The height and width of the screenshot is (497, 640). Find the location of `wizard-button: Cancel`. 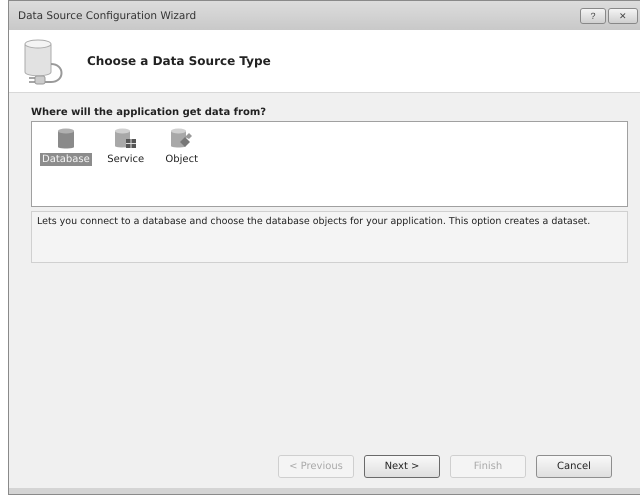

wizard-button: Cancel is located at coordinates (574, 466).